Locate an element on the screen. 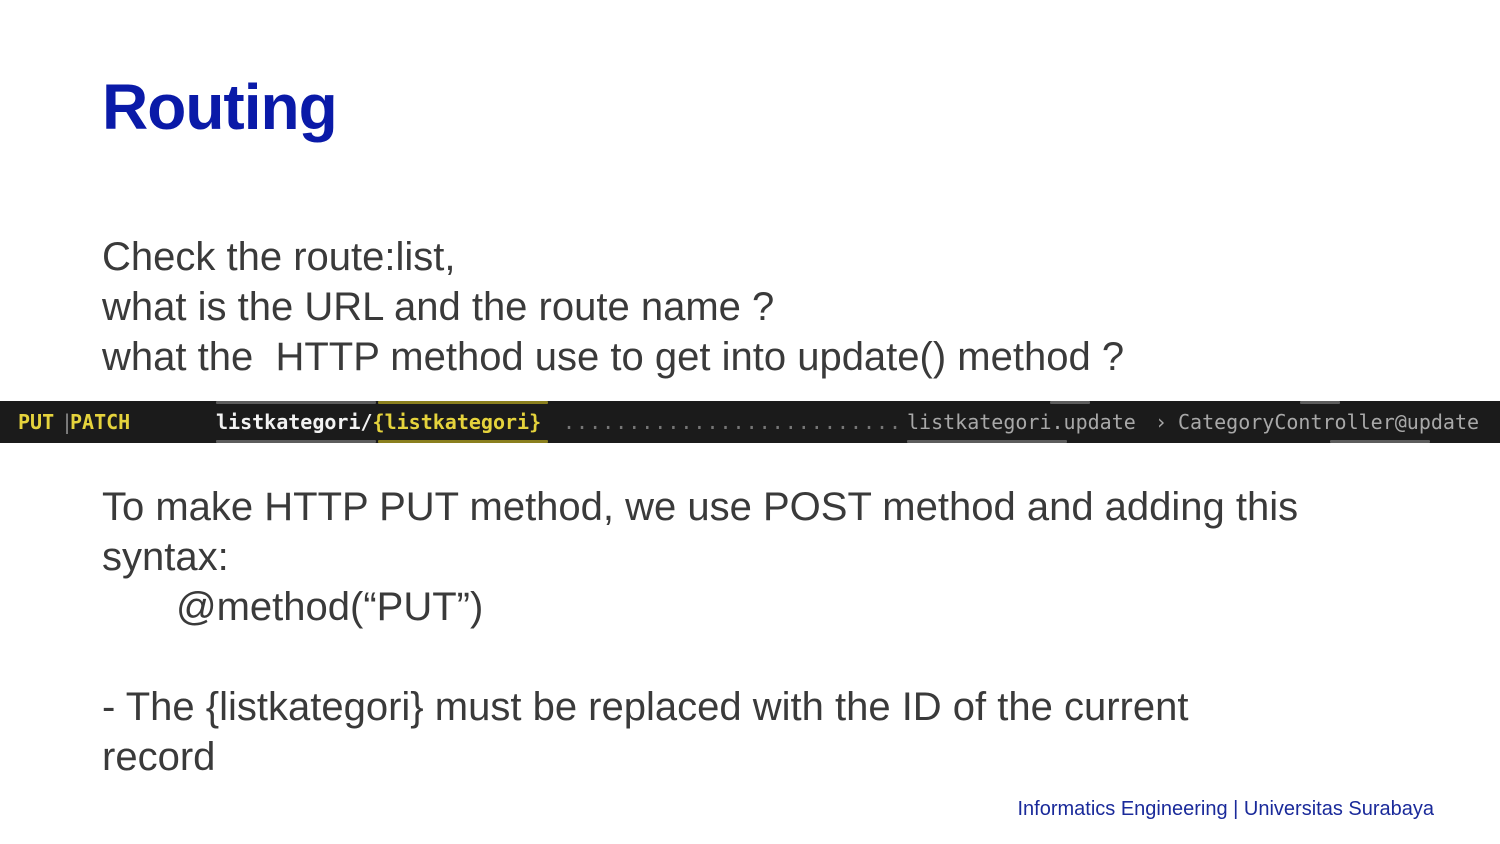 This screenshot has width=1500, height=844. route-uri: listkategori/{listkategori} is located at coordinates (378, 422).